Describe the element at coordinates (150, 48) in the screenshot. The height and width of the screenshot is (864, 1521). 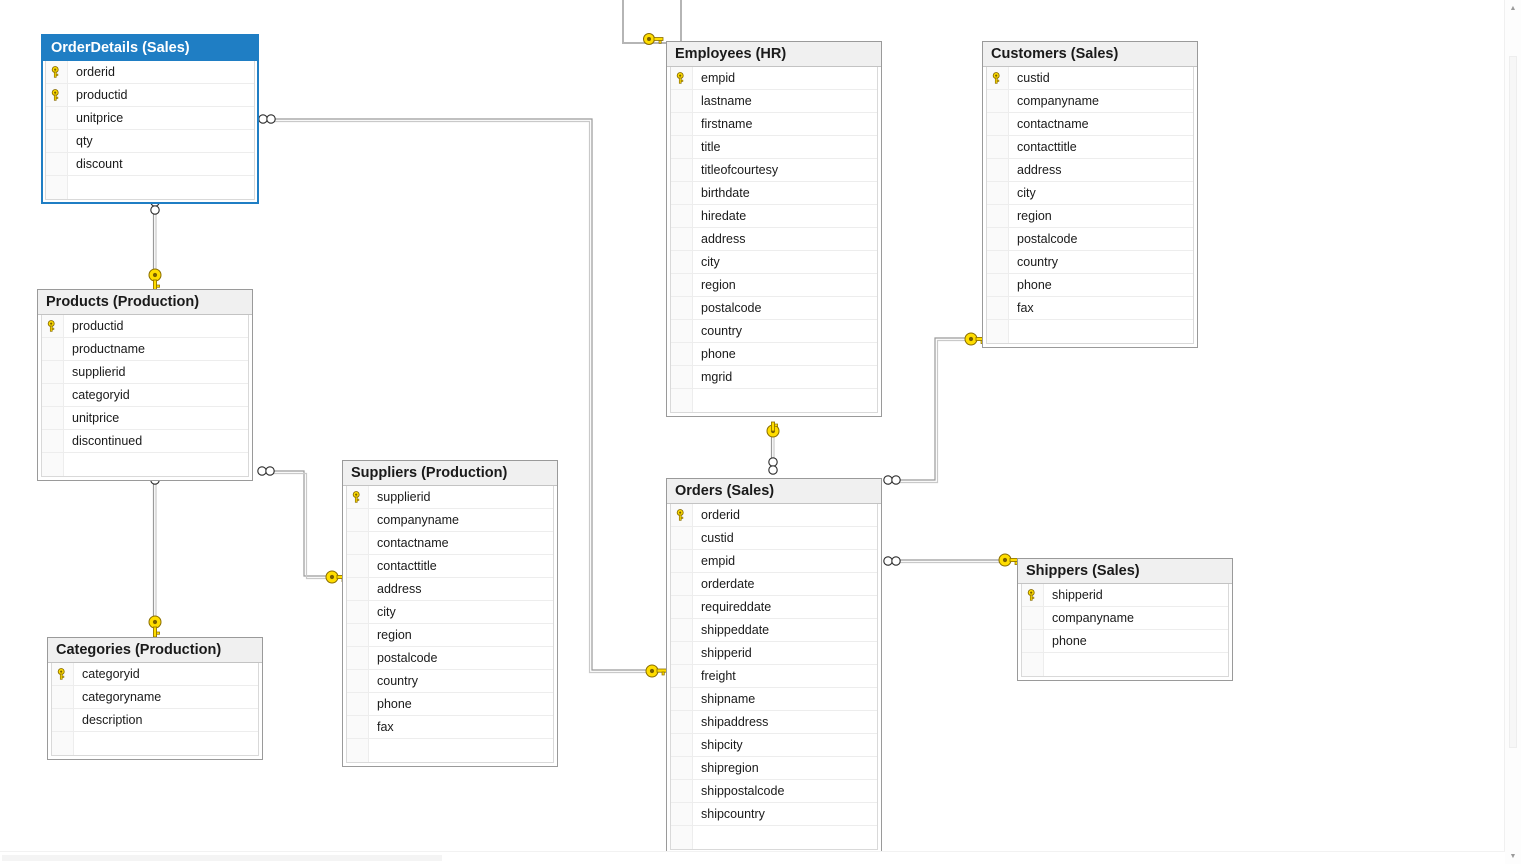
I see `table-title-orderdetails: OrderDetails (Sales)` at that location.